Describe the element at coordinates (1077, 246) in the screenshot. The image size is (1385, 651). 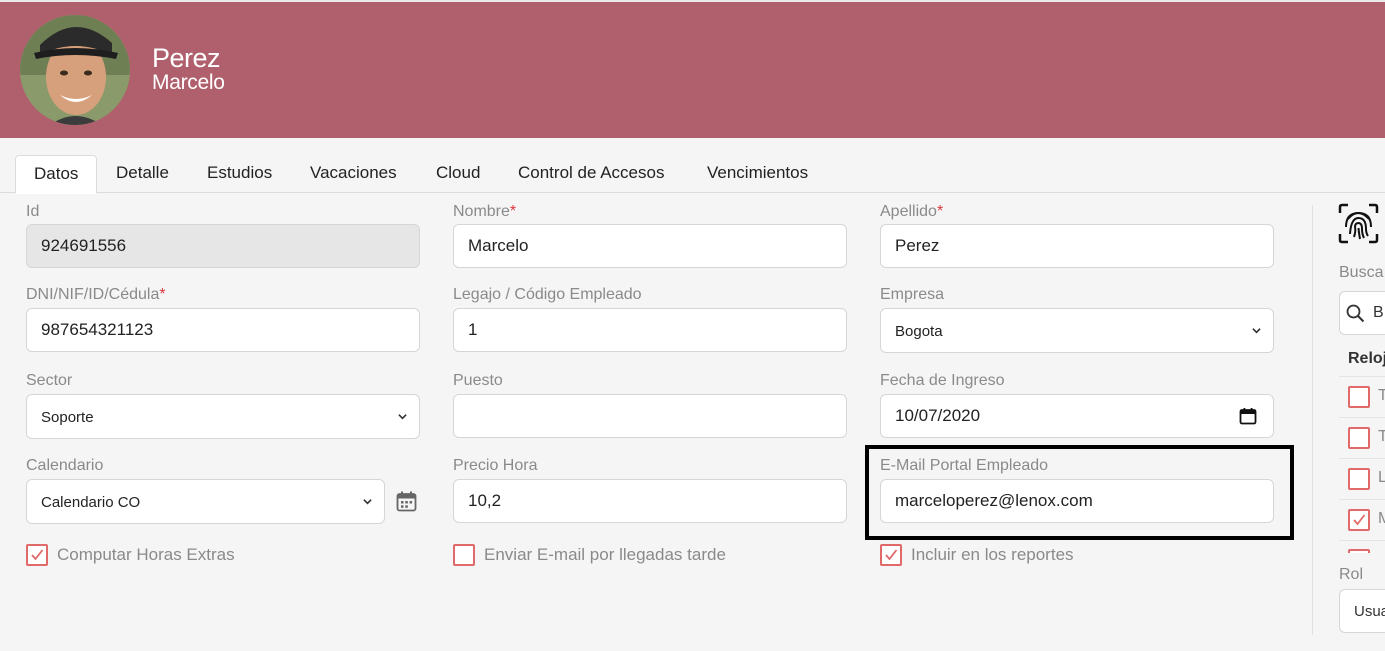
I see `apellido-input: Perez` at that location.